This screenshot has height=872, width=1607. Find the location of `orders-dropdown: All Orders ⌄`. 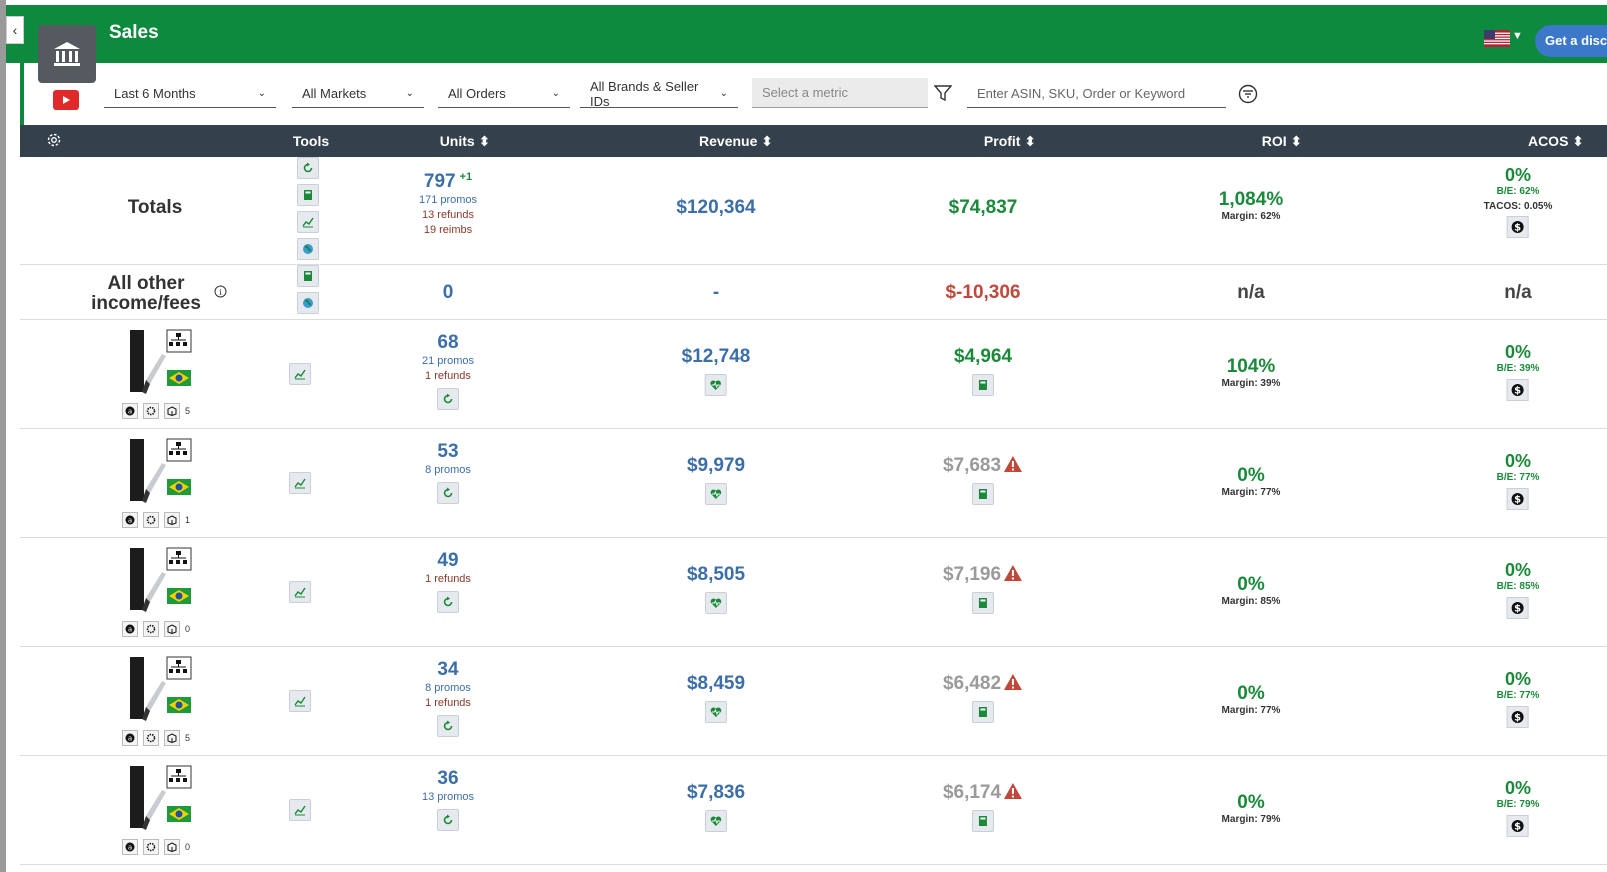

orders-dropdown: All Orders ⌄ is located at coordinates (504, 94).